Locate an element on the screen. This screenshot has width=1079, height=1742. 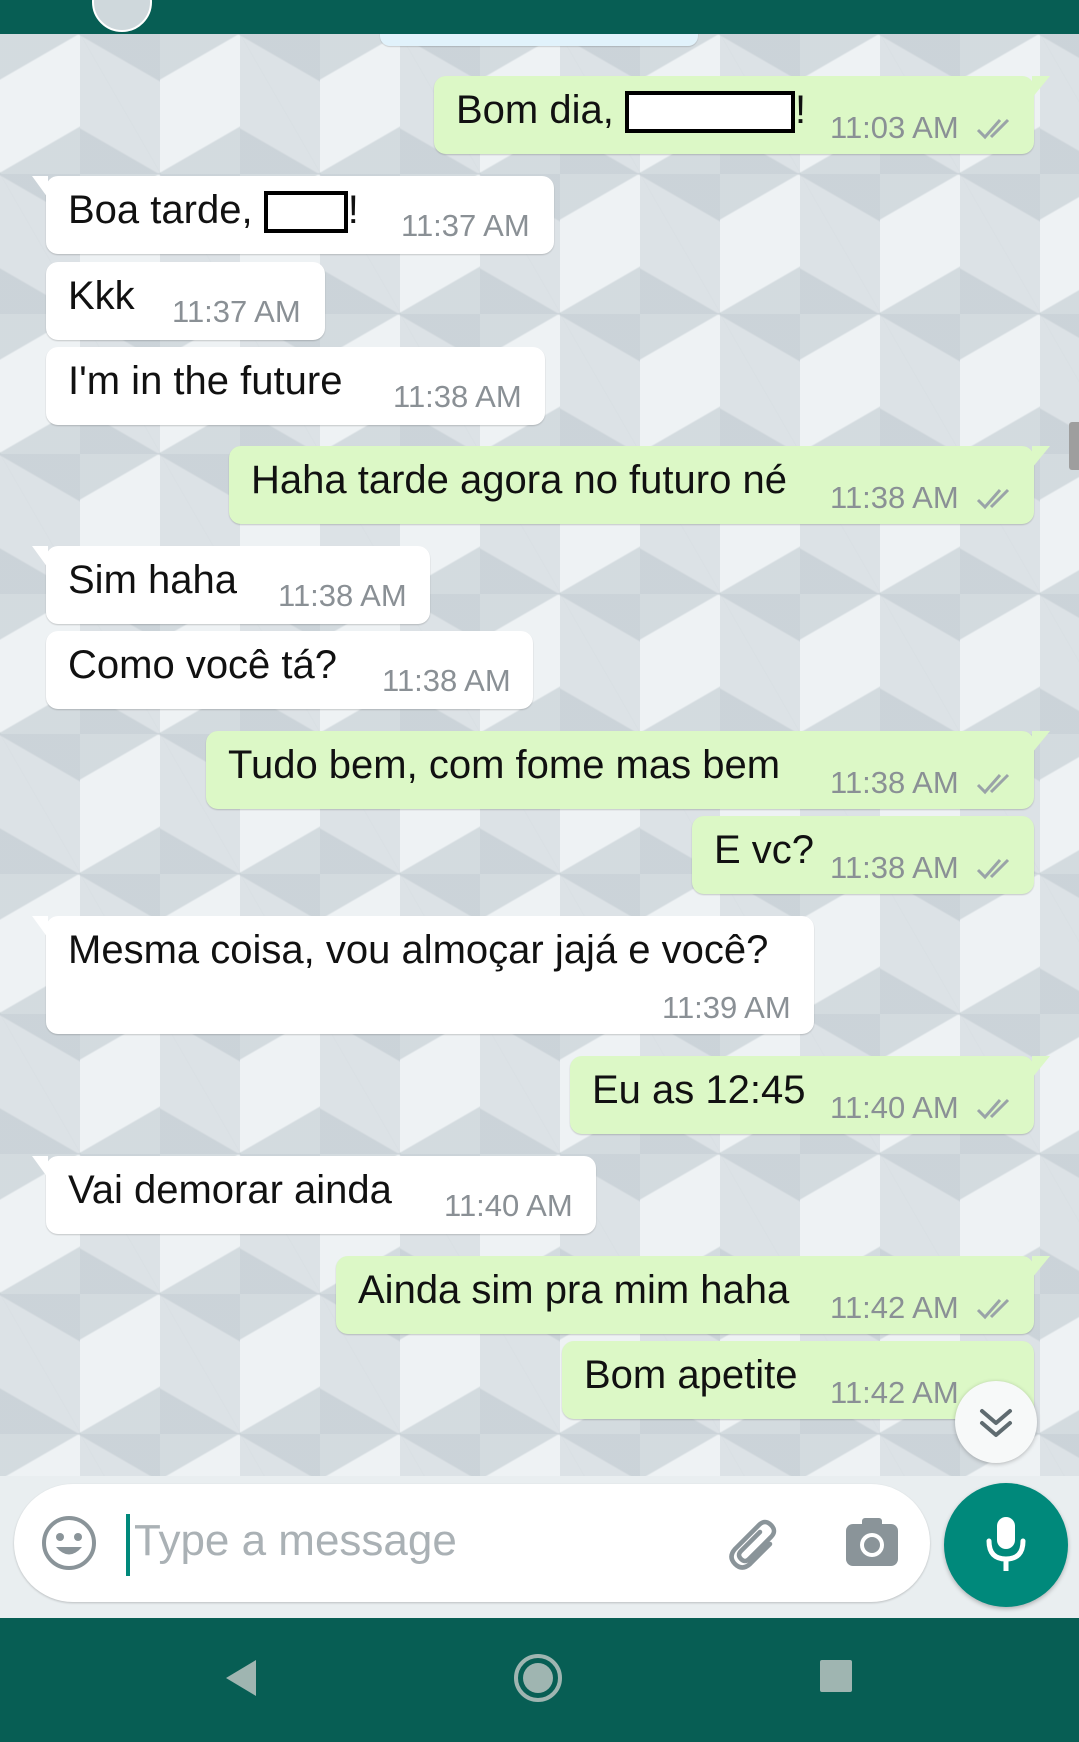
message-outgoing: Ainda sim pra mim haha 11:42 AM is located at coordinates (693, 1295).